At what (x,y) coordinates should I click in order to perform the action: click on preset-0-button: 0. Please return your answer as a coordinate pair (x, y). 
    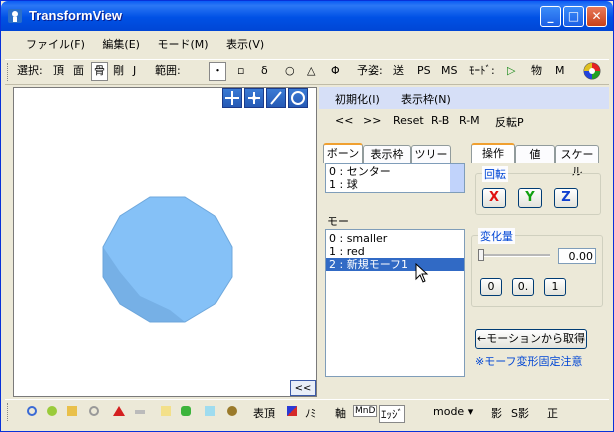
    Looking at the image, I should click on (491, 287).